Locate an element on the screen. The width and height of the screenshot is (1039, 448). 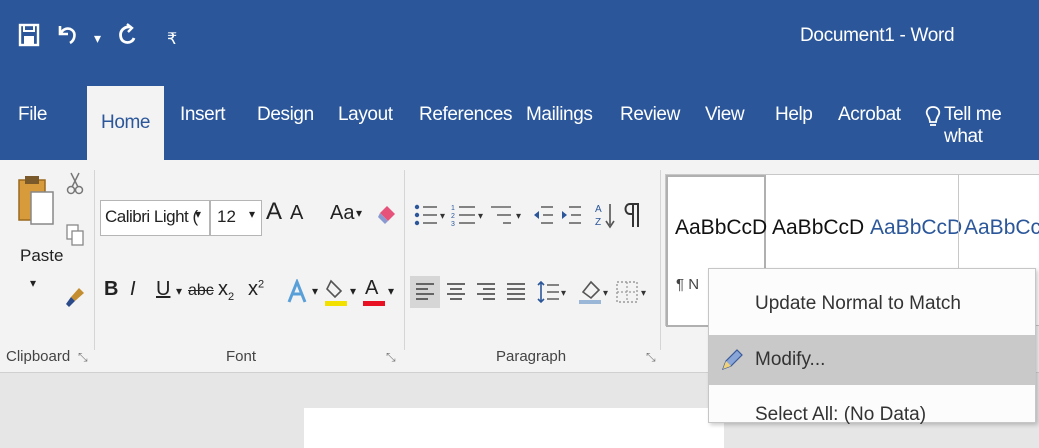
save-icon is located at coordinates (29, 38).